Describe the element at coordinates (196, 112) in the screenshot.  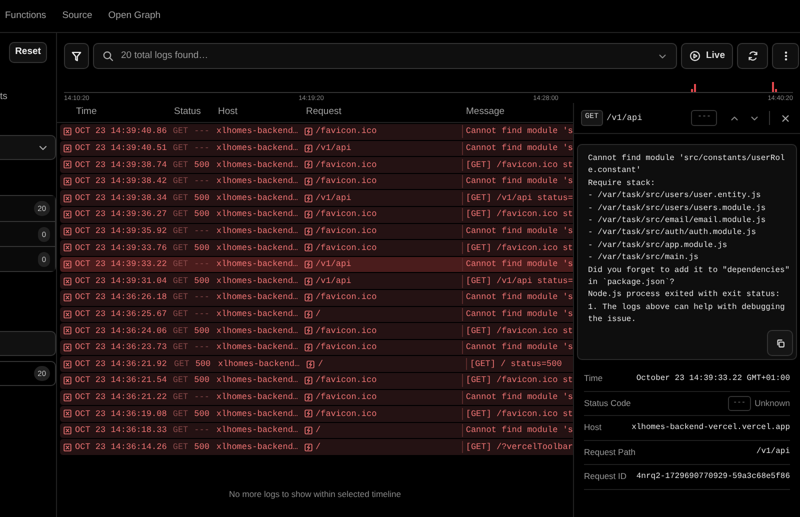
I see `column-header: Status` at that location.